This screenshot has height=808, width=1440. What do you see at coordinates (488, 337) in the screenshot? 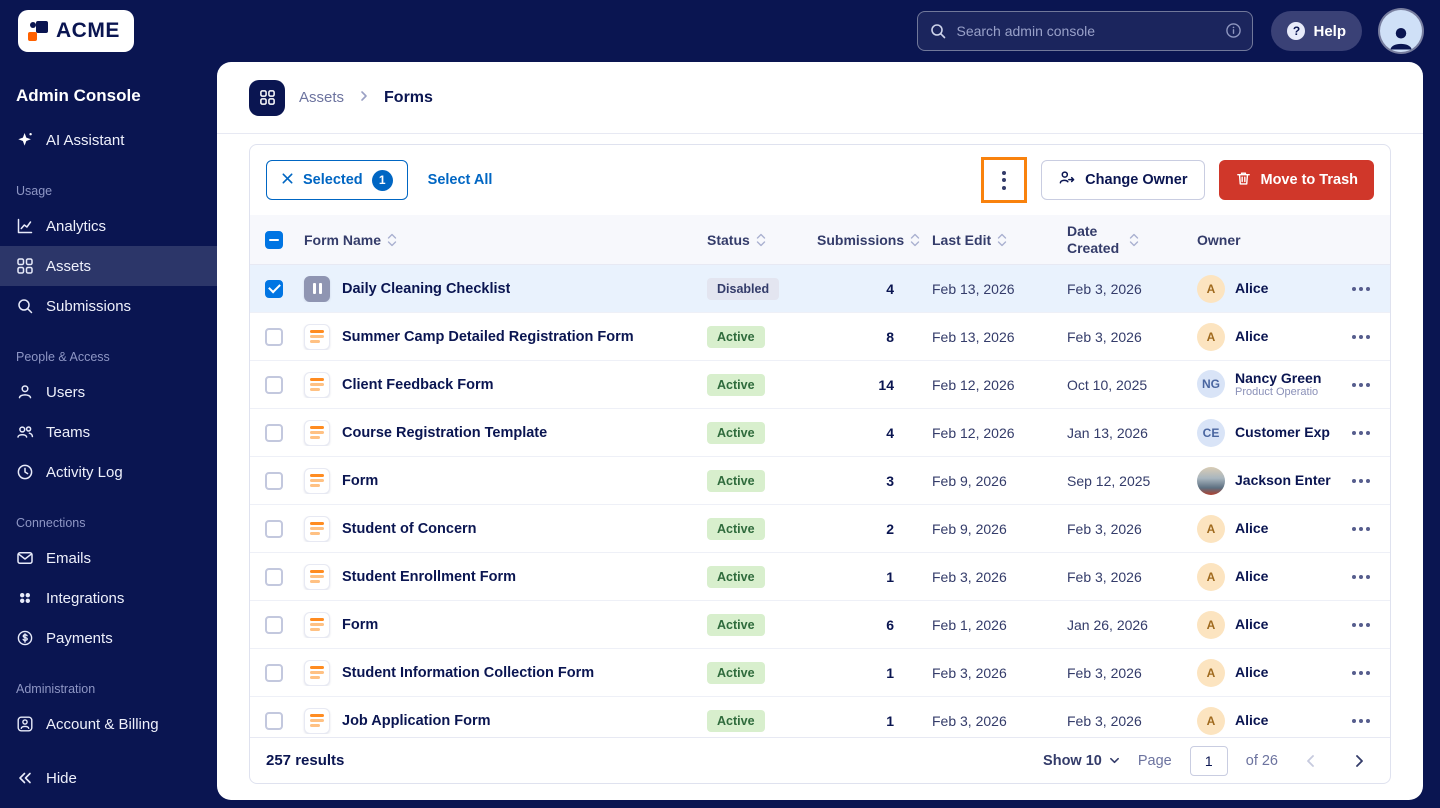
I see `form-name: Summer Camp Detailed Registration Form` at bounding box center [488, 337].